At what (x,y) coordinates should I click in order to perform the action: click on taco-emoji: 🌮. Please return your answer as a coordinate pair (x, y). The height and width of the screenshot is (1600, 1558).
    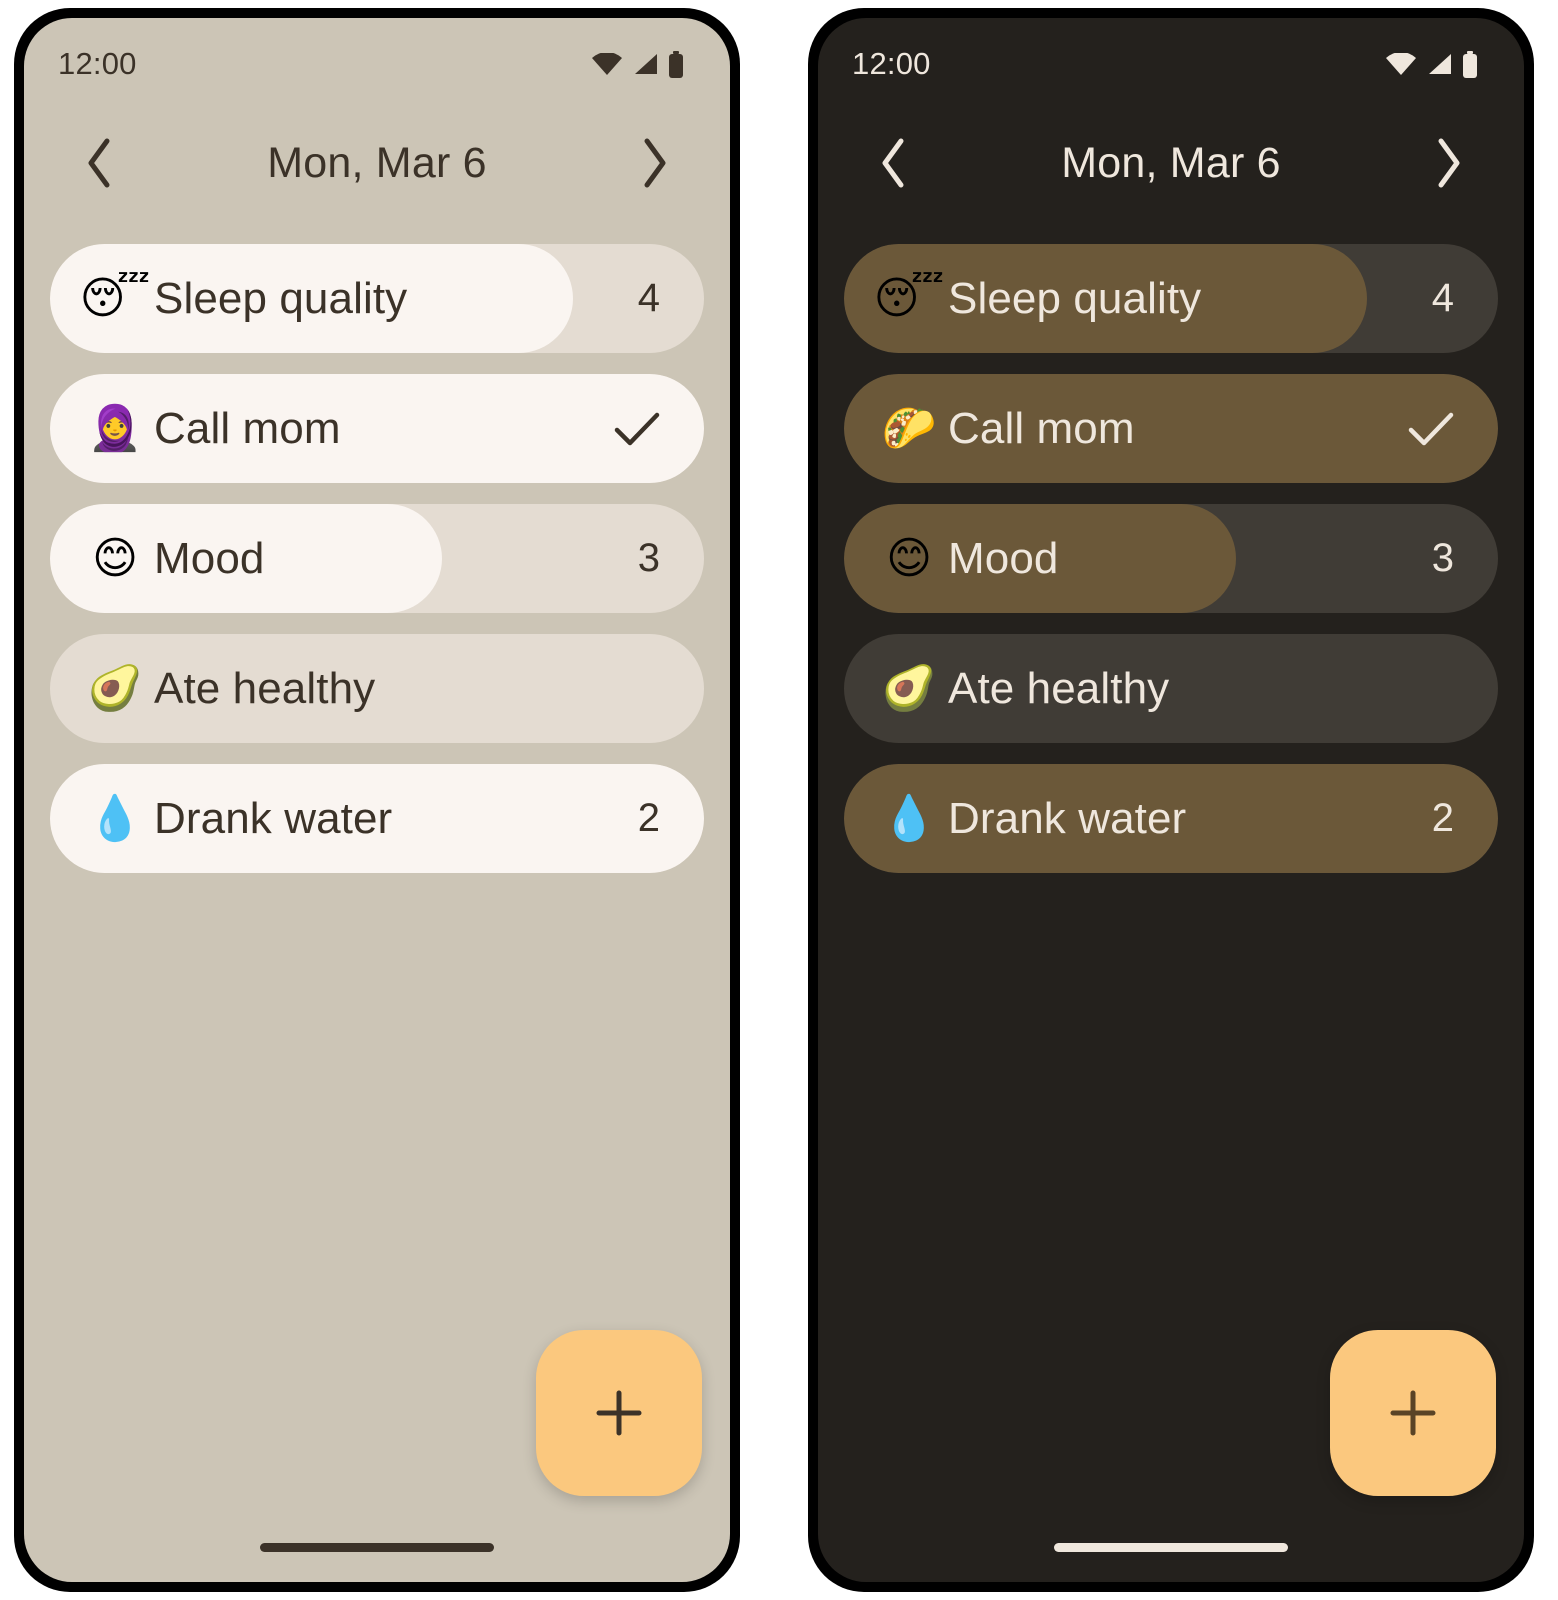
    Looking at the image, I should click on (909, 428).